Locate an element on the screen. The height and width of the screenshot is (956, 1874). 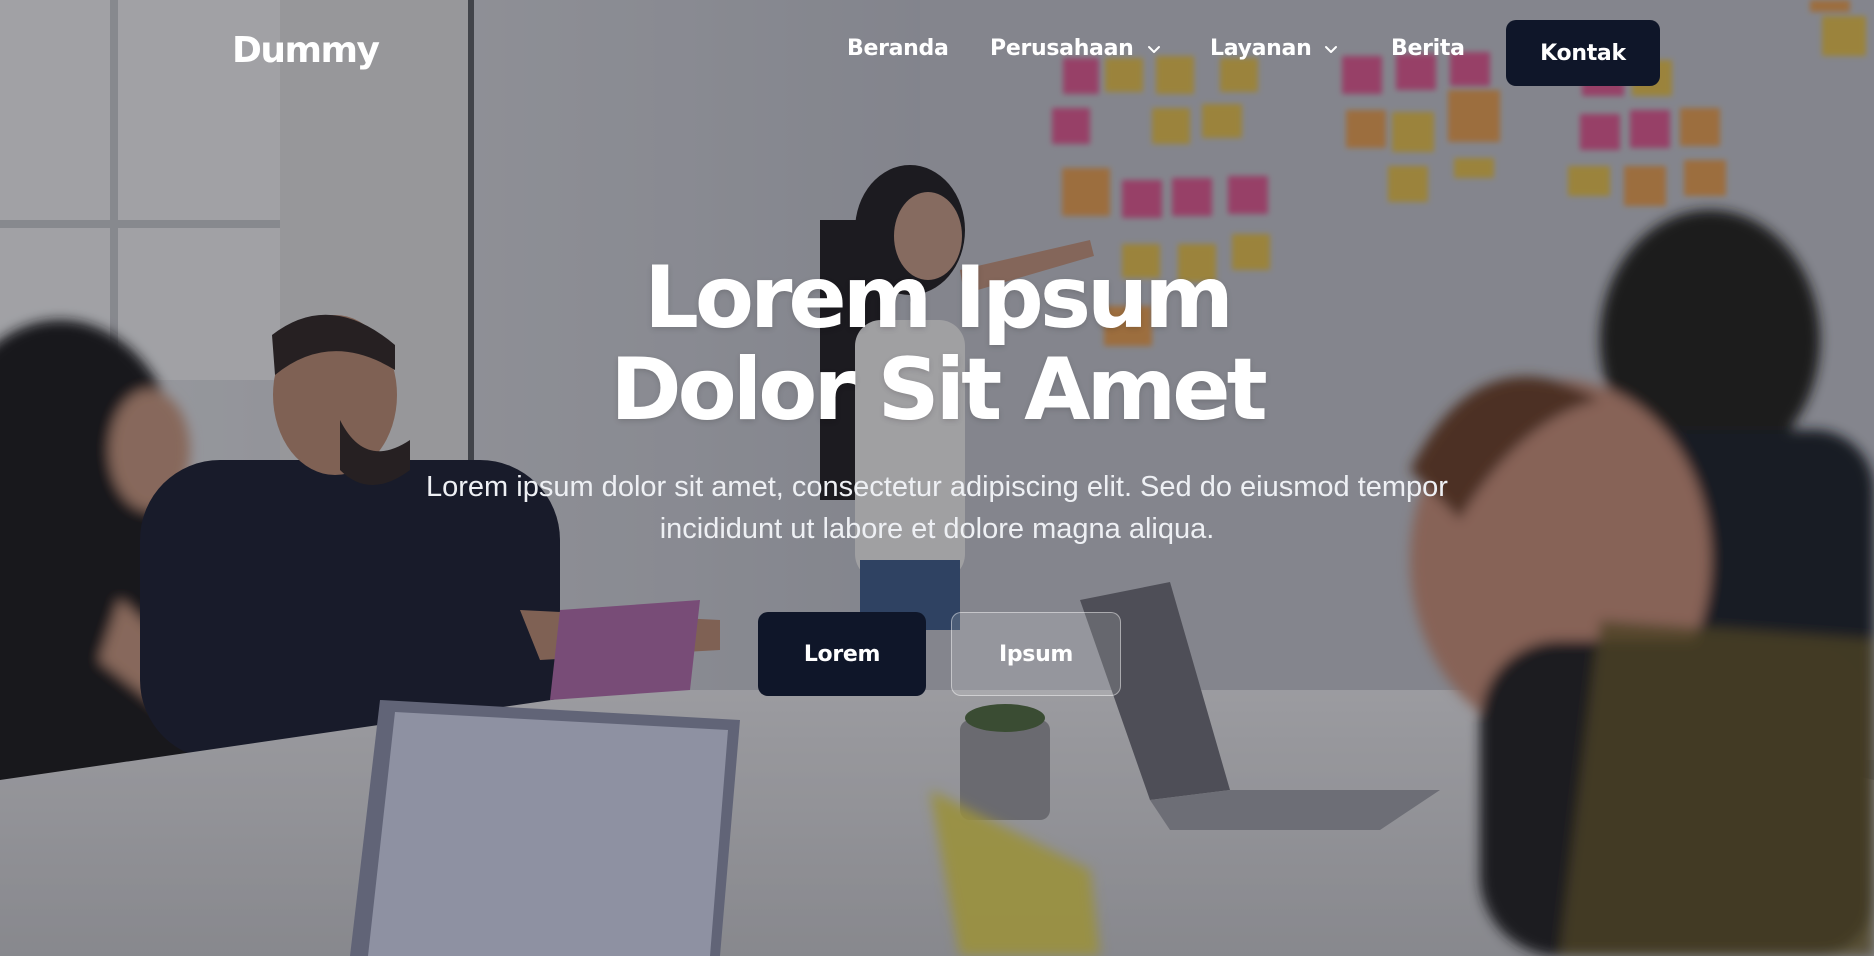
nav-item-beranda: Beranda is located at coordinates (898, 48).